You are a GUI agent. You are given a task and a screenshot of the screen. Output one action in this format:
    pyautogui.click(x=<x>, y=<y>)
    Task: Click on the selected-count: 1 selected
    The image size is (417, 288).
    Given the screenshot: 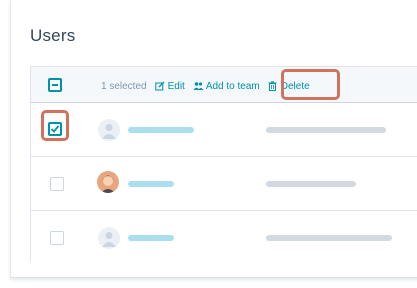 What is the action you would take?
    pyautogui.click(x=124, y=86)
    